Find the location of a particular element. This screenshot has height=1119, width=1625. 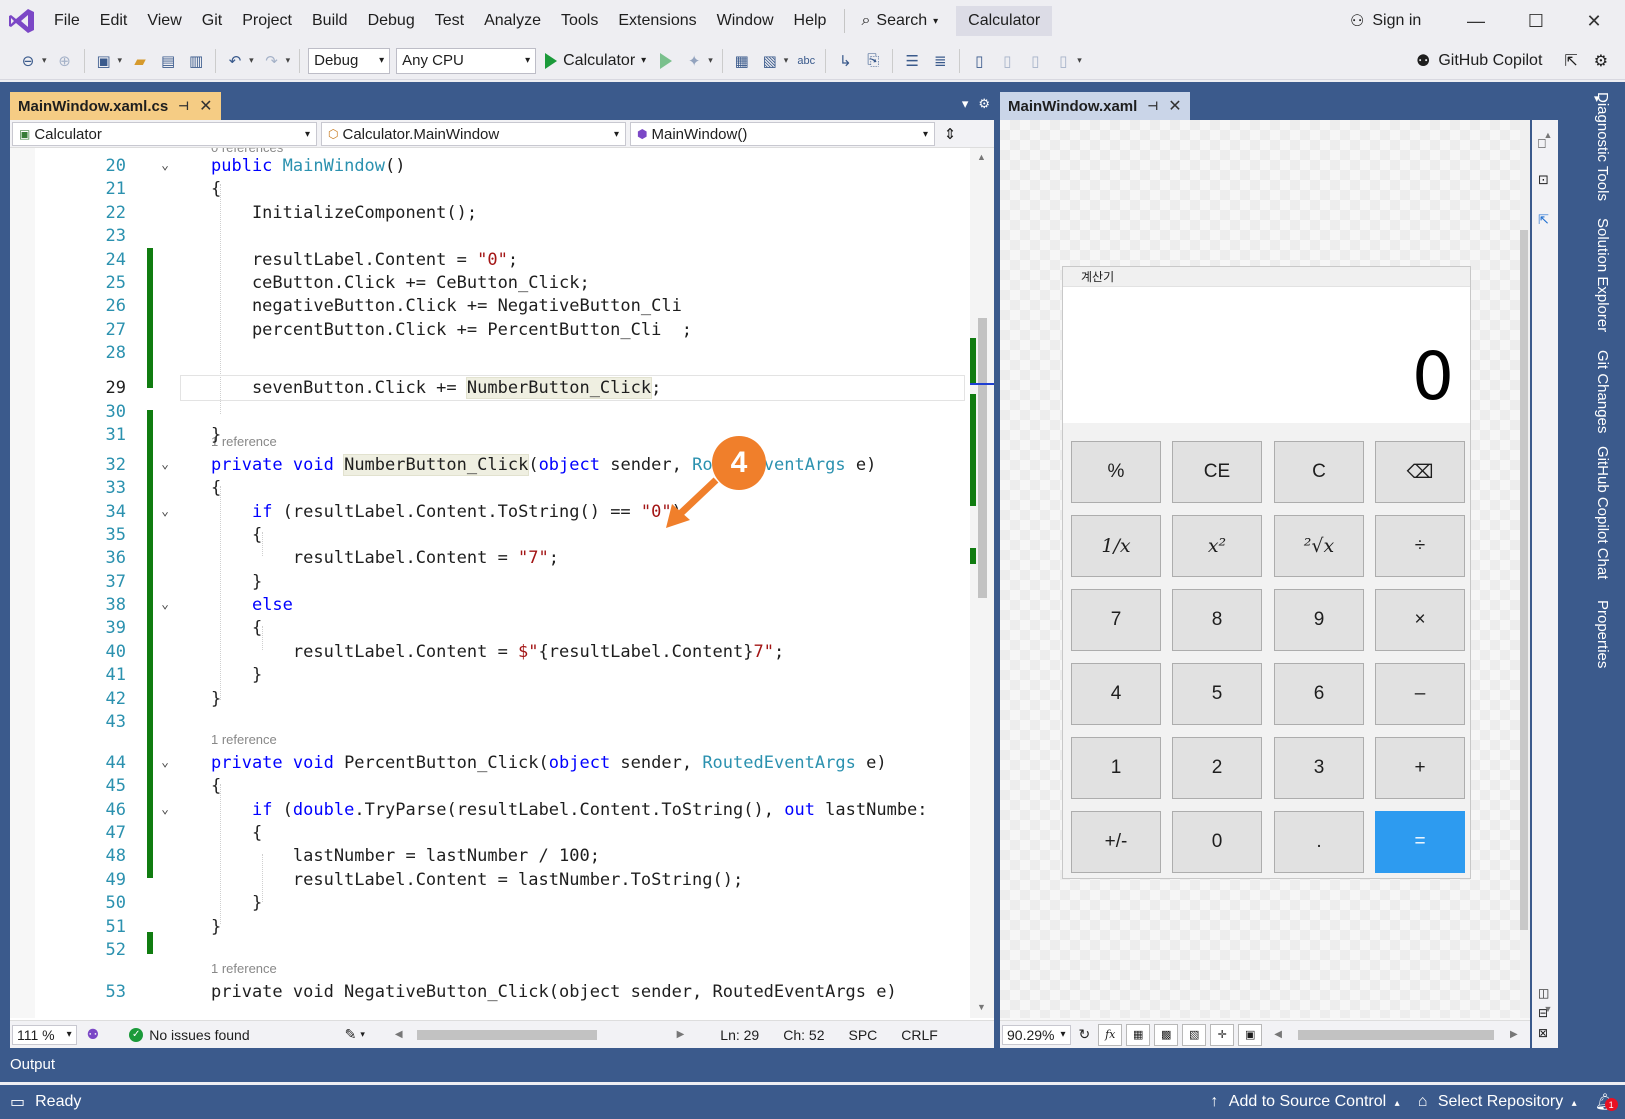

tab-solution-explorer: Solution Explorer is located at coordinates (1602, 275).